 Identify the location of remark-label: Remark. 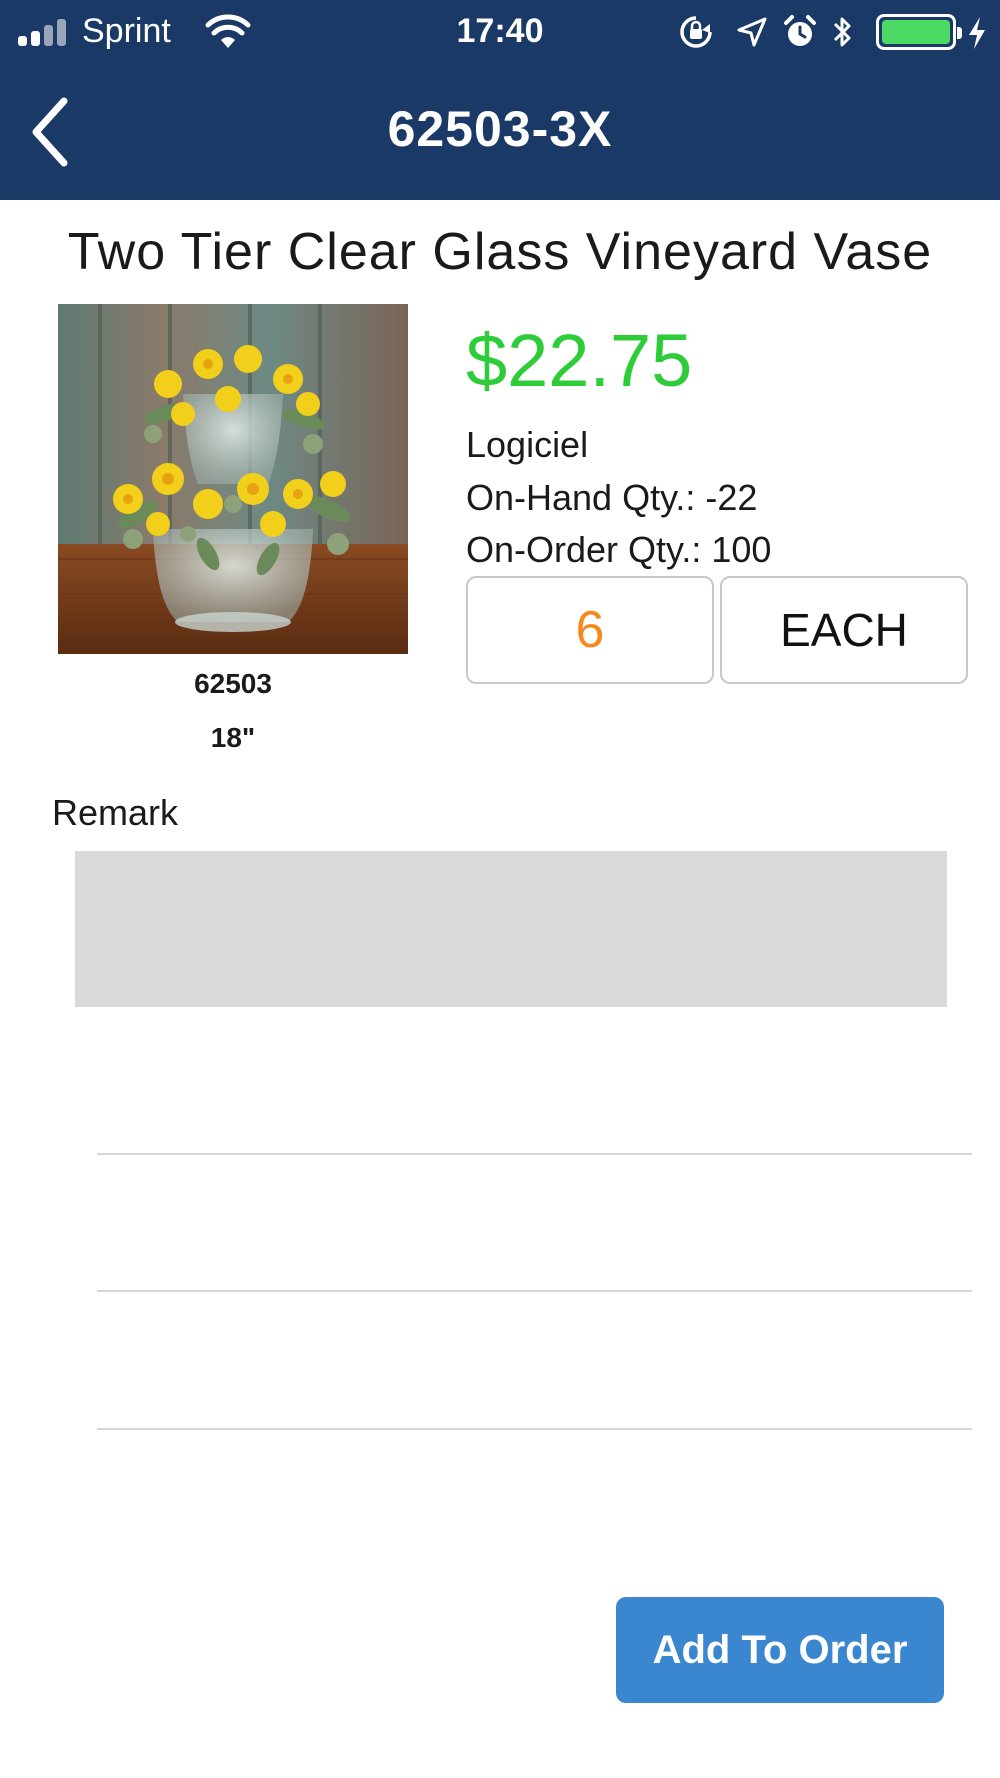
(115, 812).